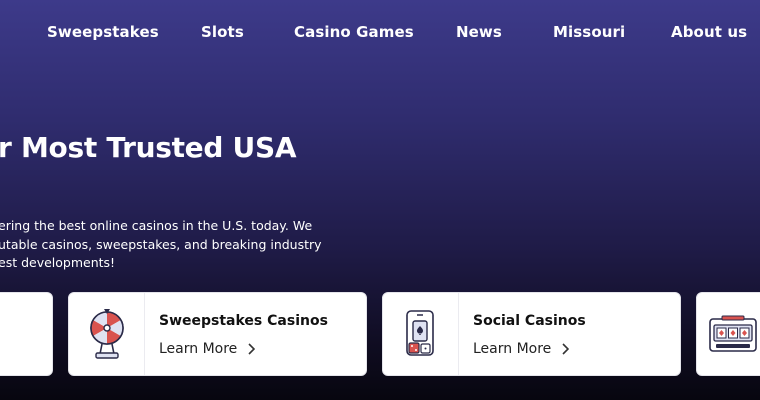  What do you see at coordinates (148, 147) in the screenshot?
I see `hero-title: r Most Trusted USA` at bounding box center [148, 147].